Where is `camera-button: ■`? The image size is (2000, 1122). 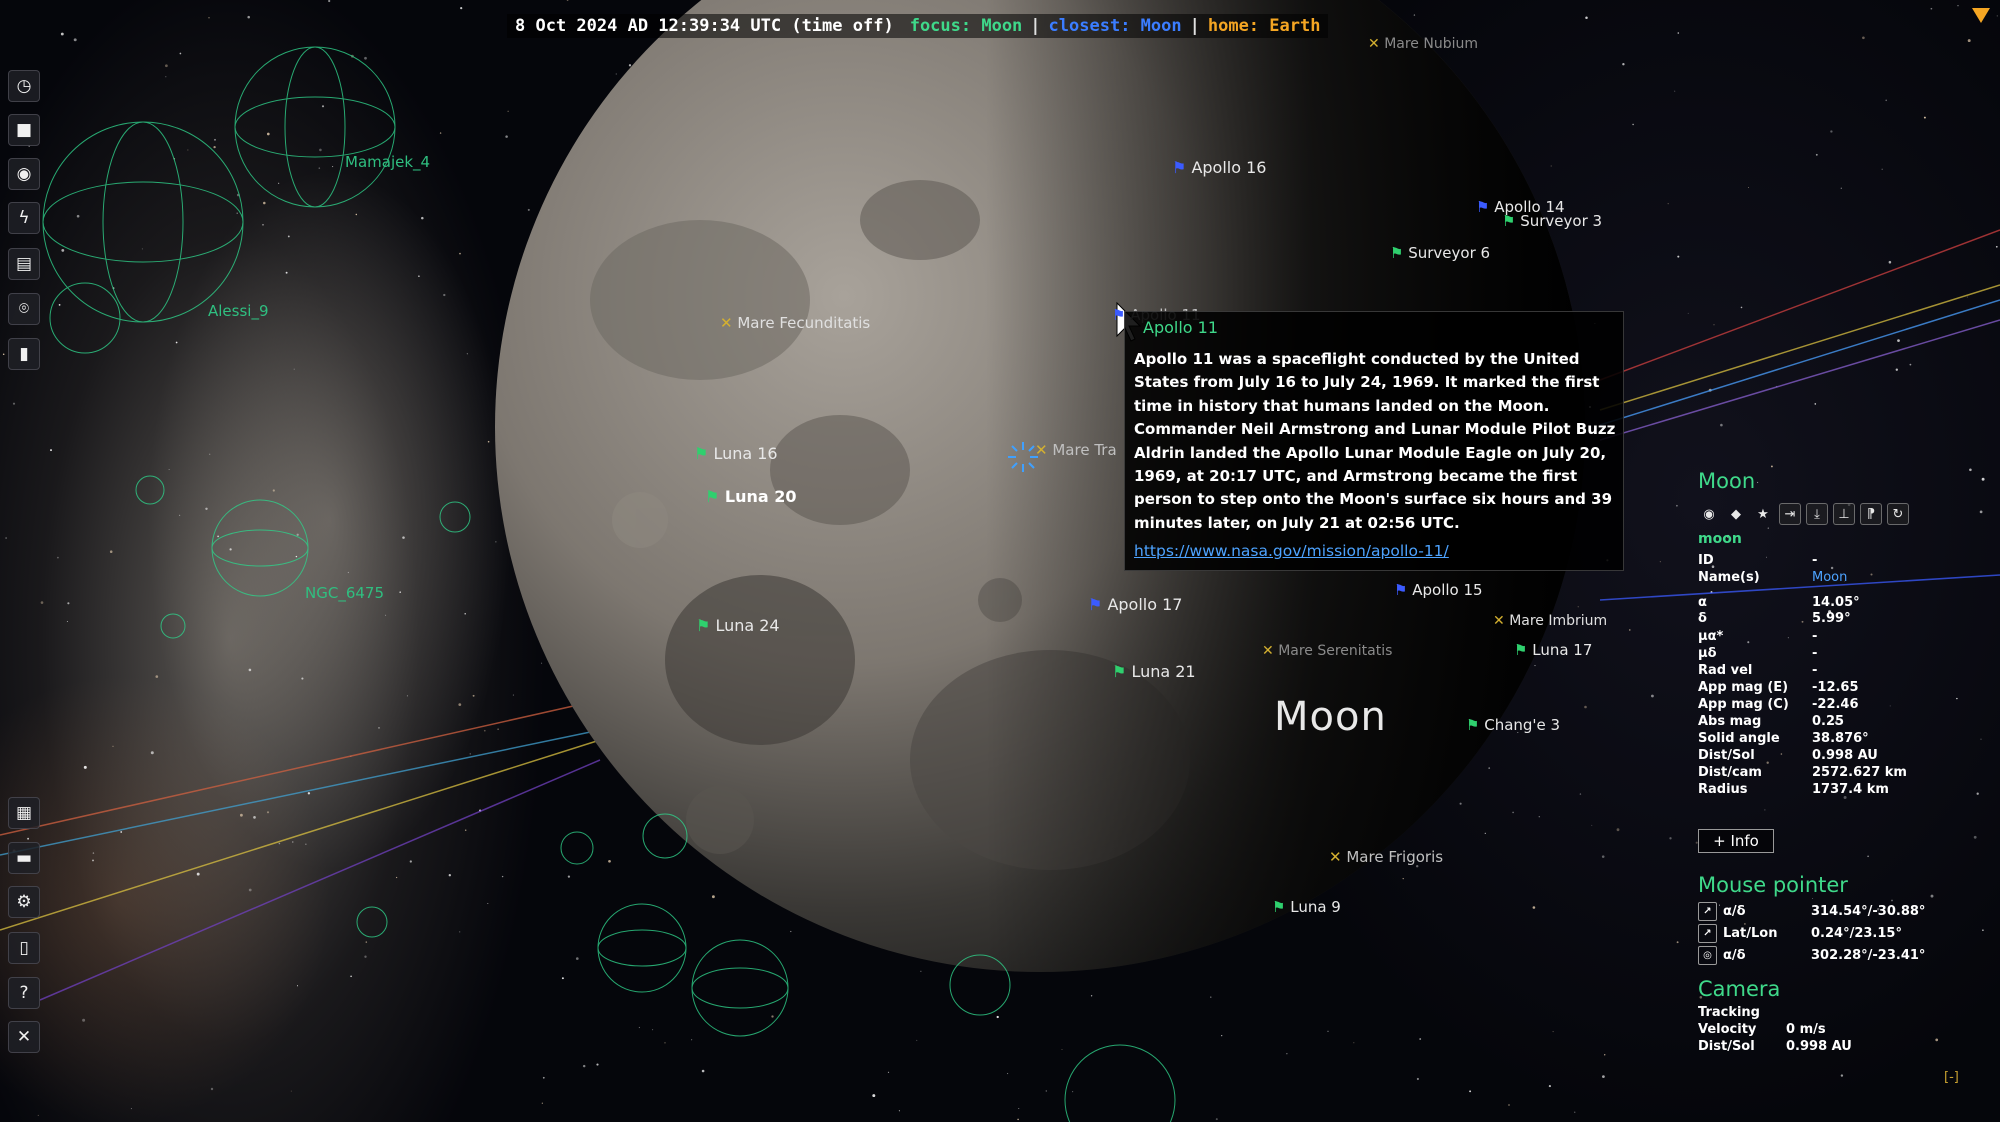
camera-button: ■ is located at coordinates (24, 130).